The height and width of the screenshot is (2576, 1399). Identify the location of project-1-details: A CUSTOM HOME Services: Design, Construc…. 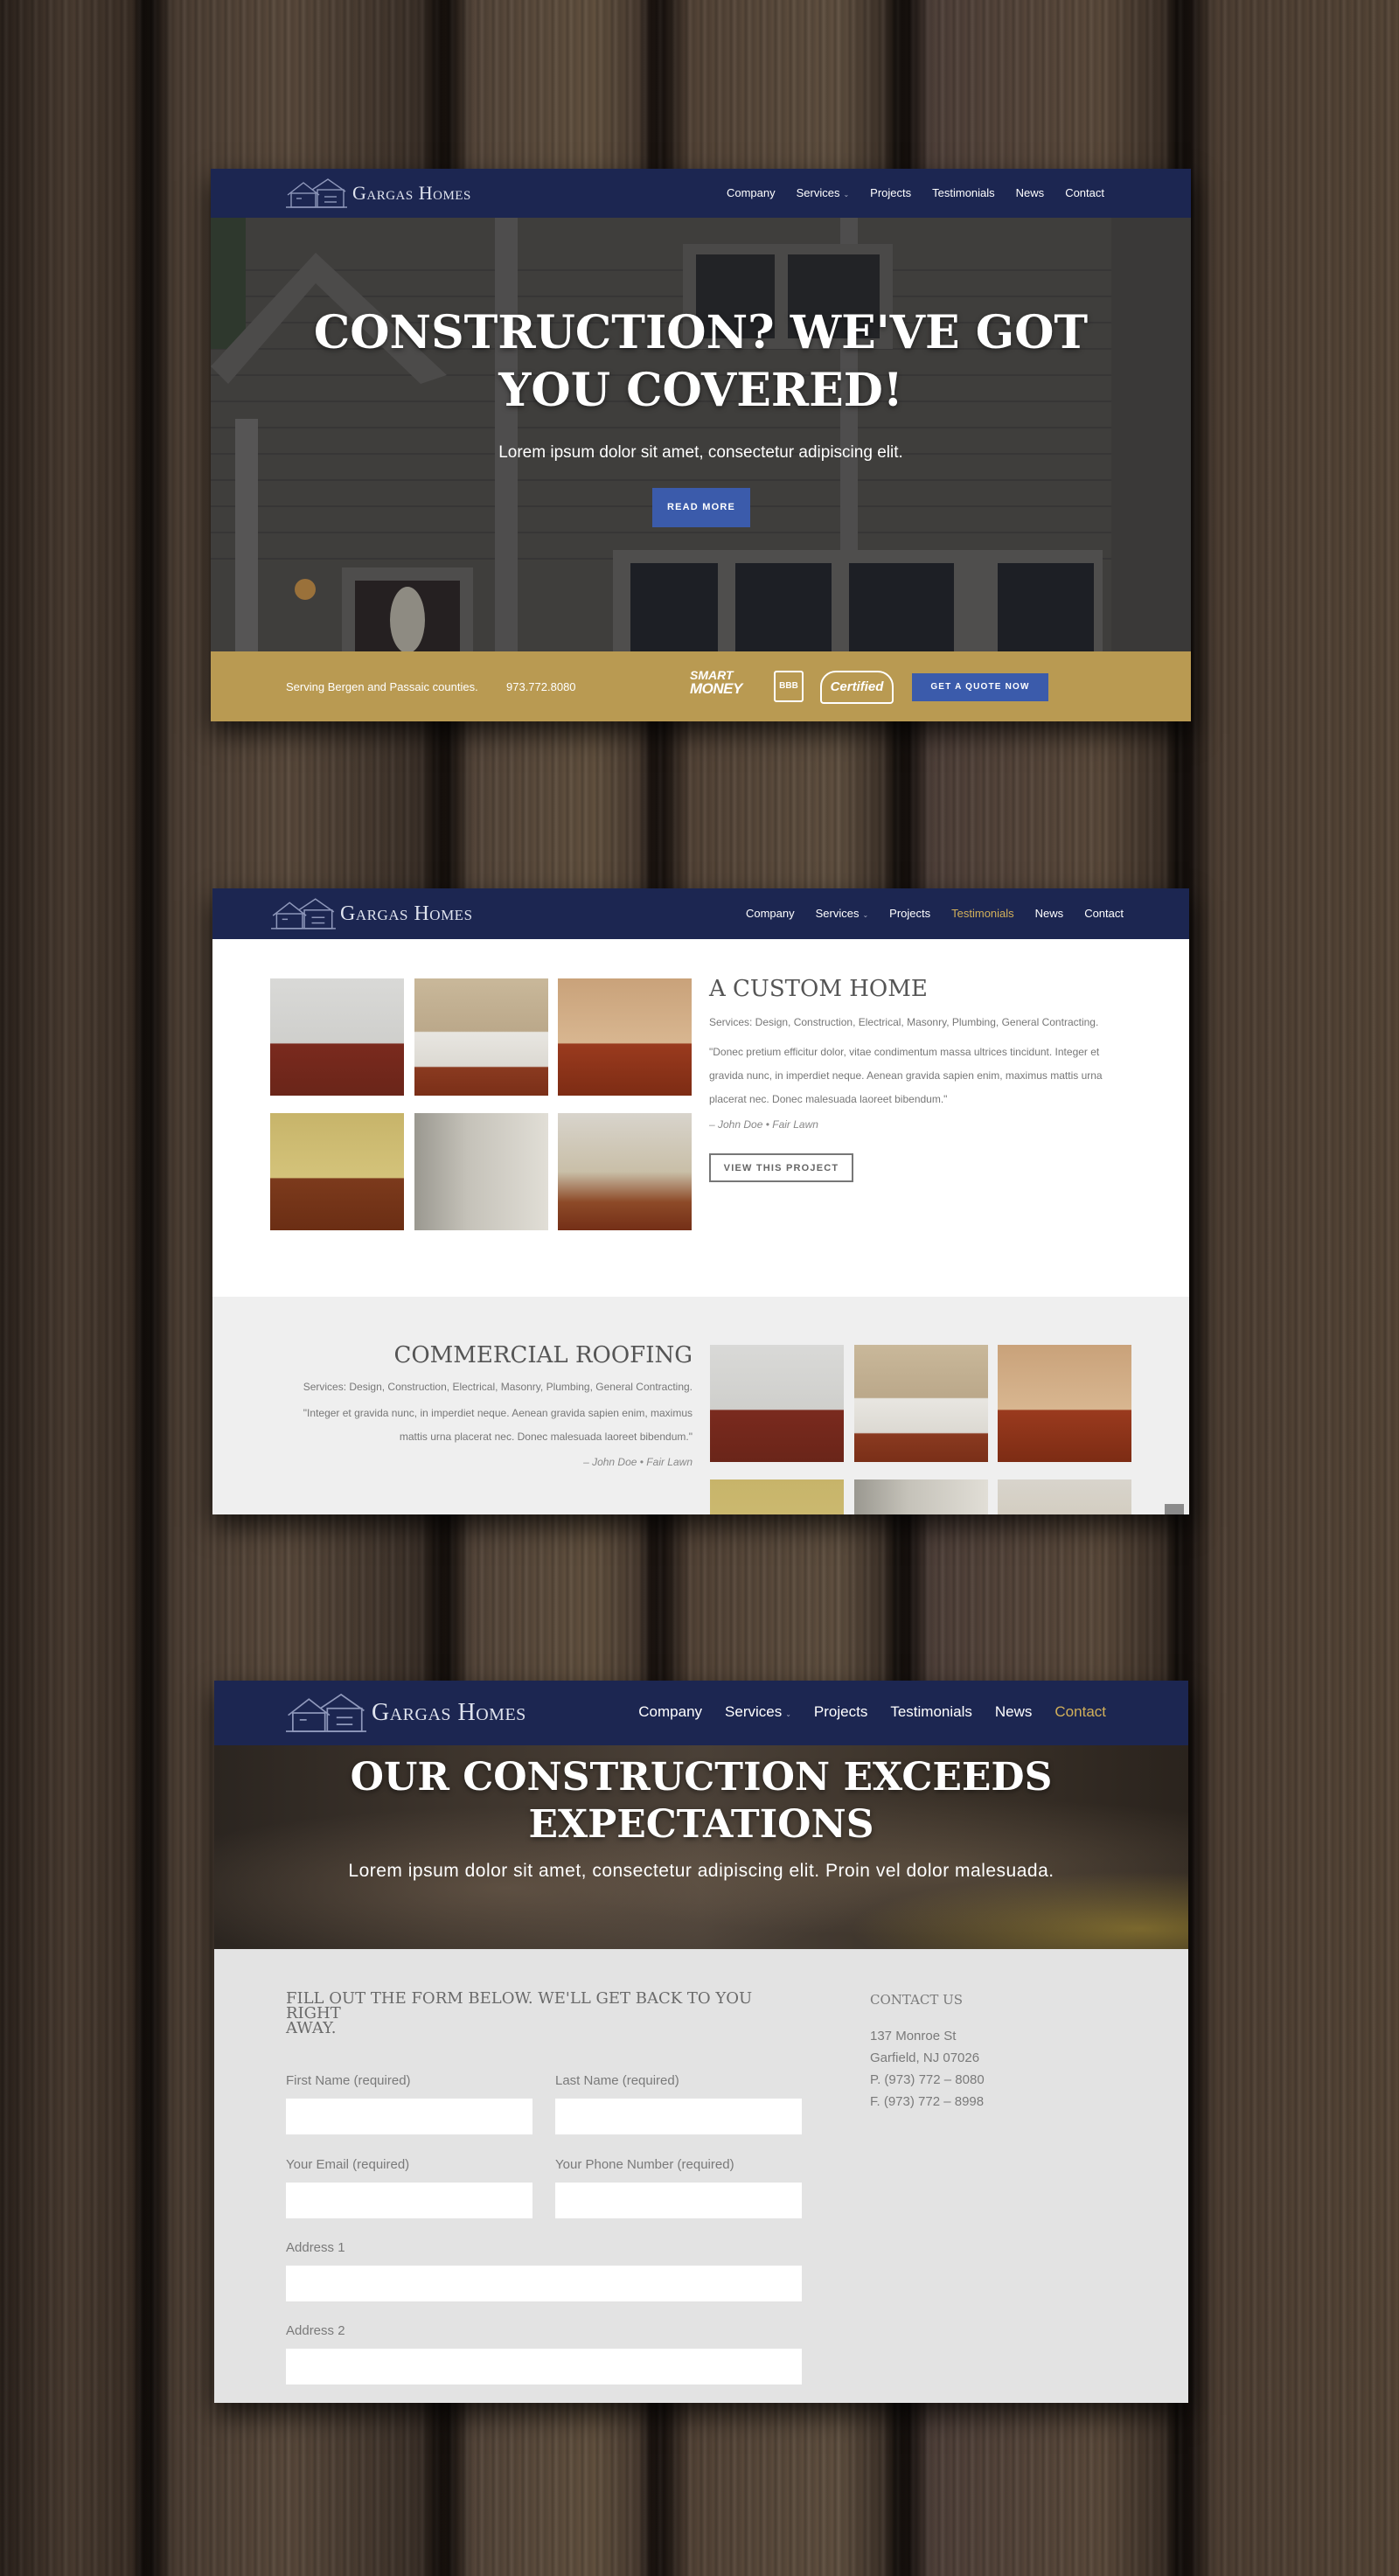
(928, 1079).